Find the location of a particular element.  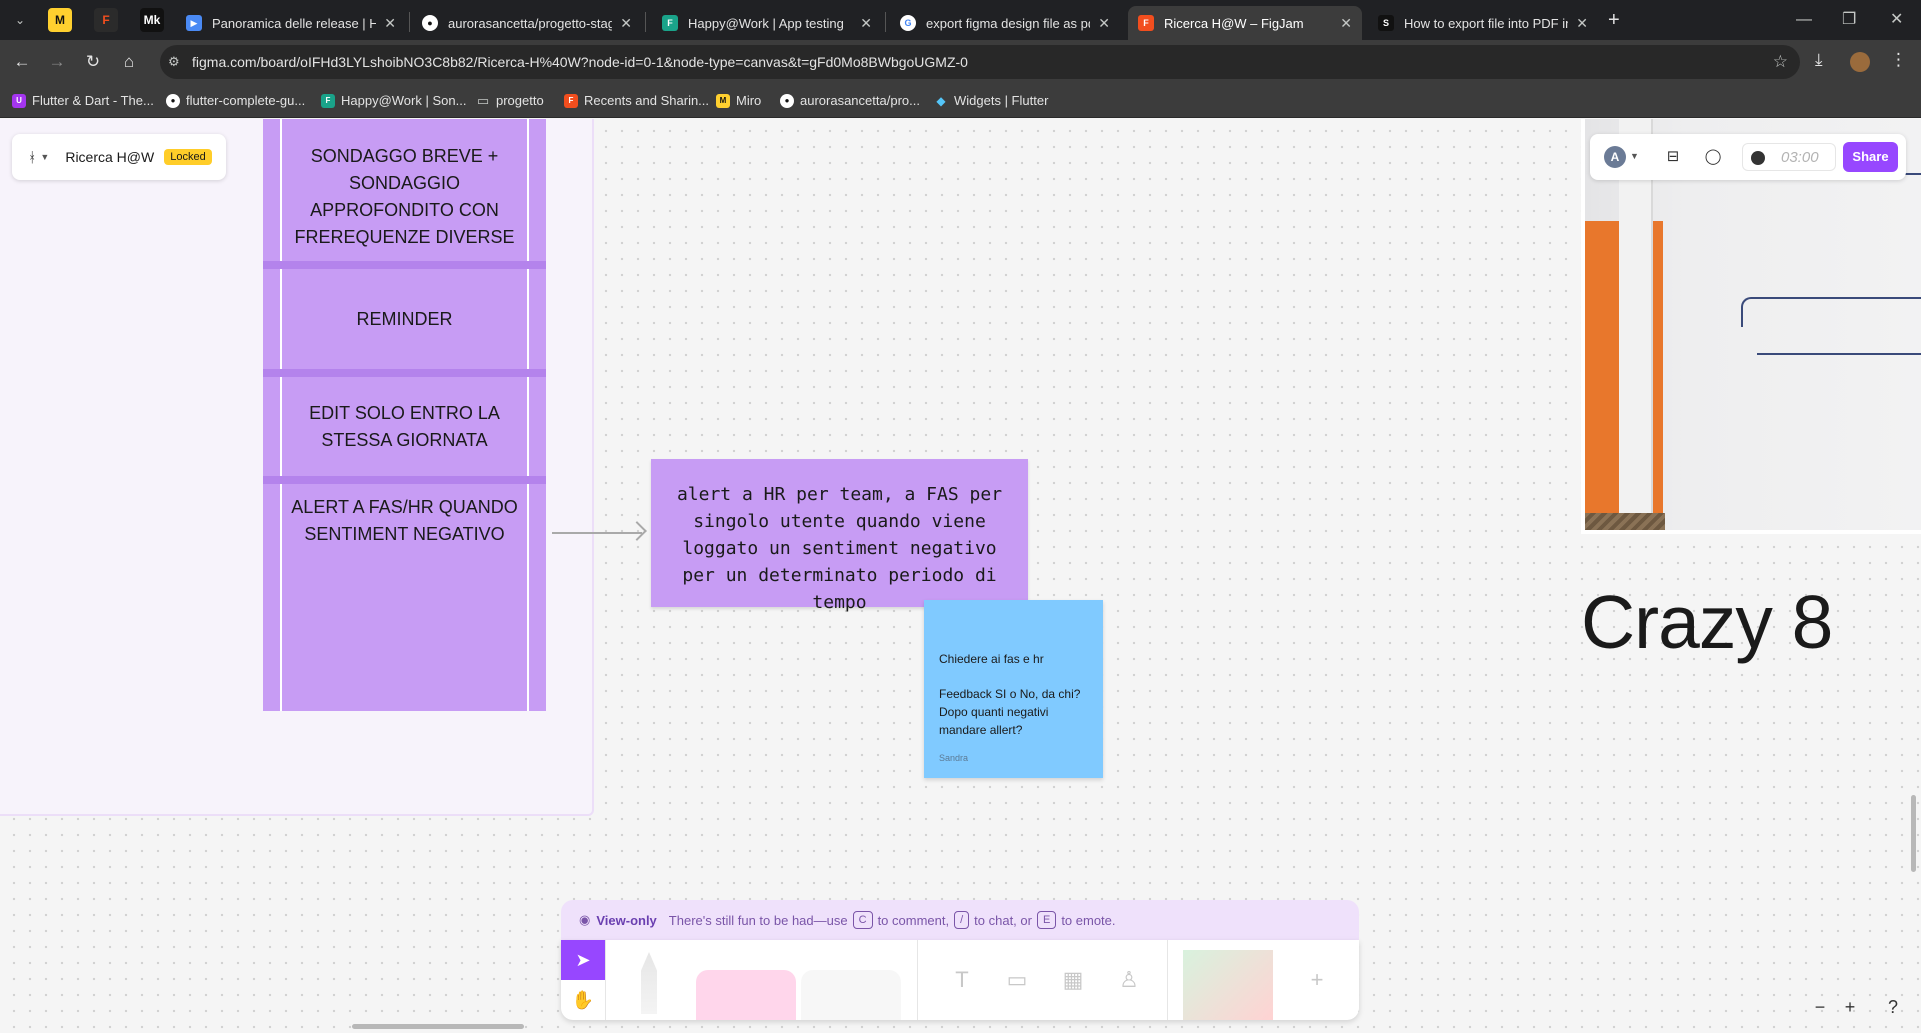

tab-export-pdf: S How to export file into PDF in F ✕ is located at coordinates (1483, 23).